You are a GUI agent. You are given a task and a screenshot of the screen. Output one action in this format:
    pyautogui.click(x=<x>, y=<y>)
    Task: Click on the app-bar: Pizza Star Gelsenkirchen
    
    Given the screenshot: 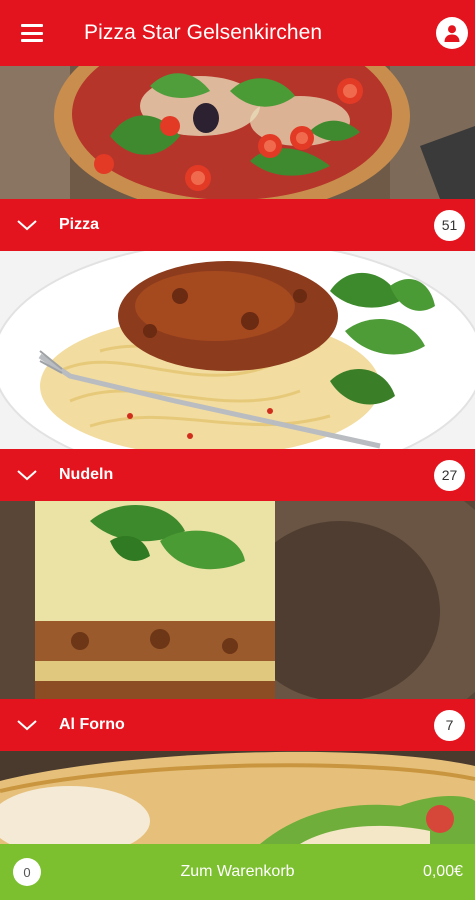 What is the action you would take?
    pyautogui.click(x=237, y=33)
    